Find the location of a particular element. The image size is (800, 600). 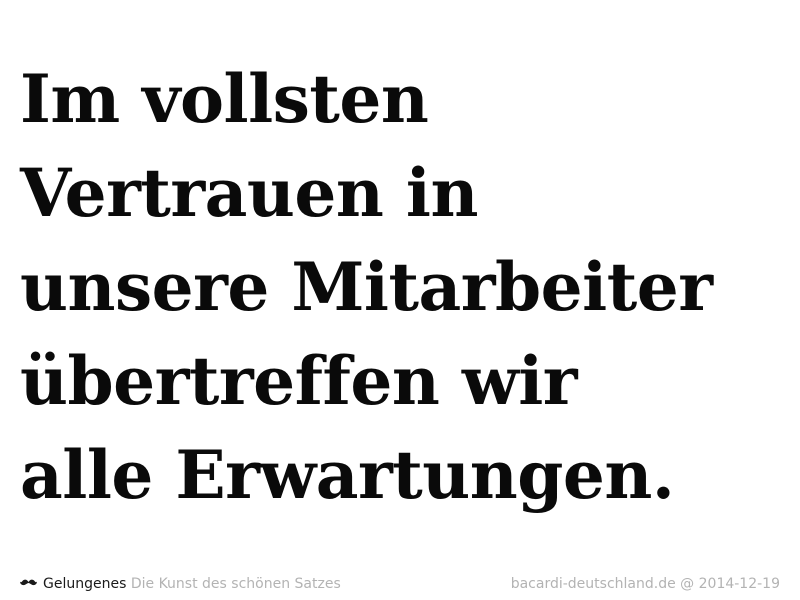

quote-line: alle Erwartungen. is located at coordinates (347, 475).